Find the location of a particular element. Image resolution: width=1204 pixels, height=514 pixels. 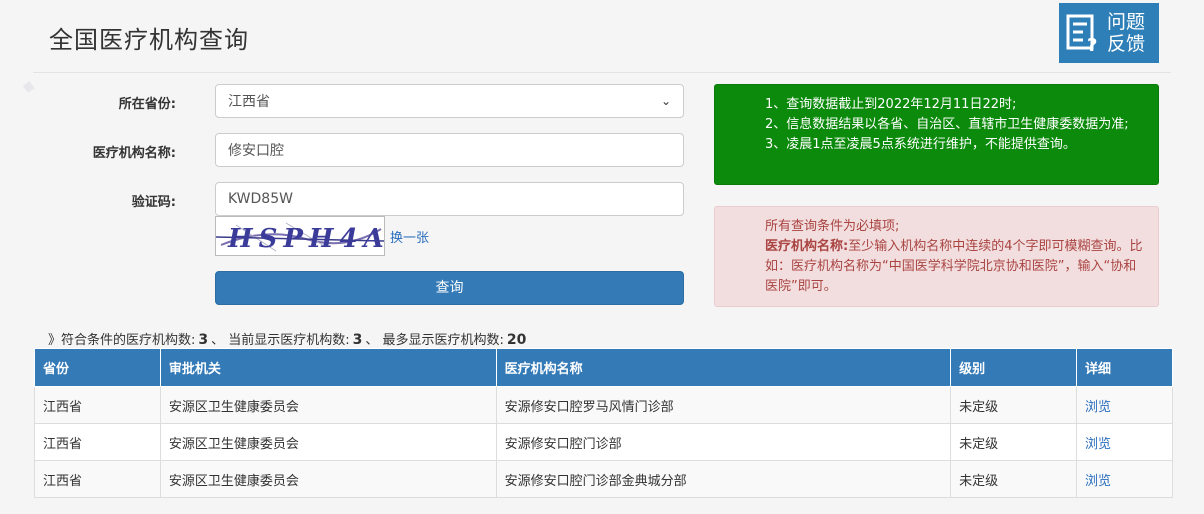

feedback-label: 问题反馈 is located at coordinates (1126, 33).